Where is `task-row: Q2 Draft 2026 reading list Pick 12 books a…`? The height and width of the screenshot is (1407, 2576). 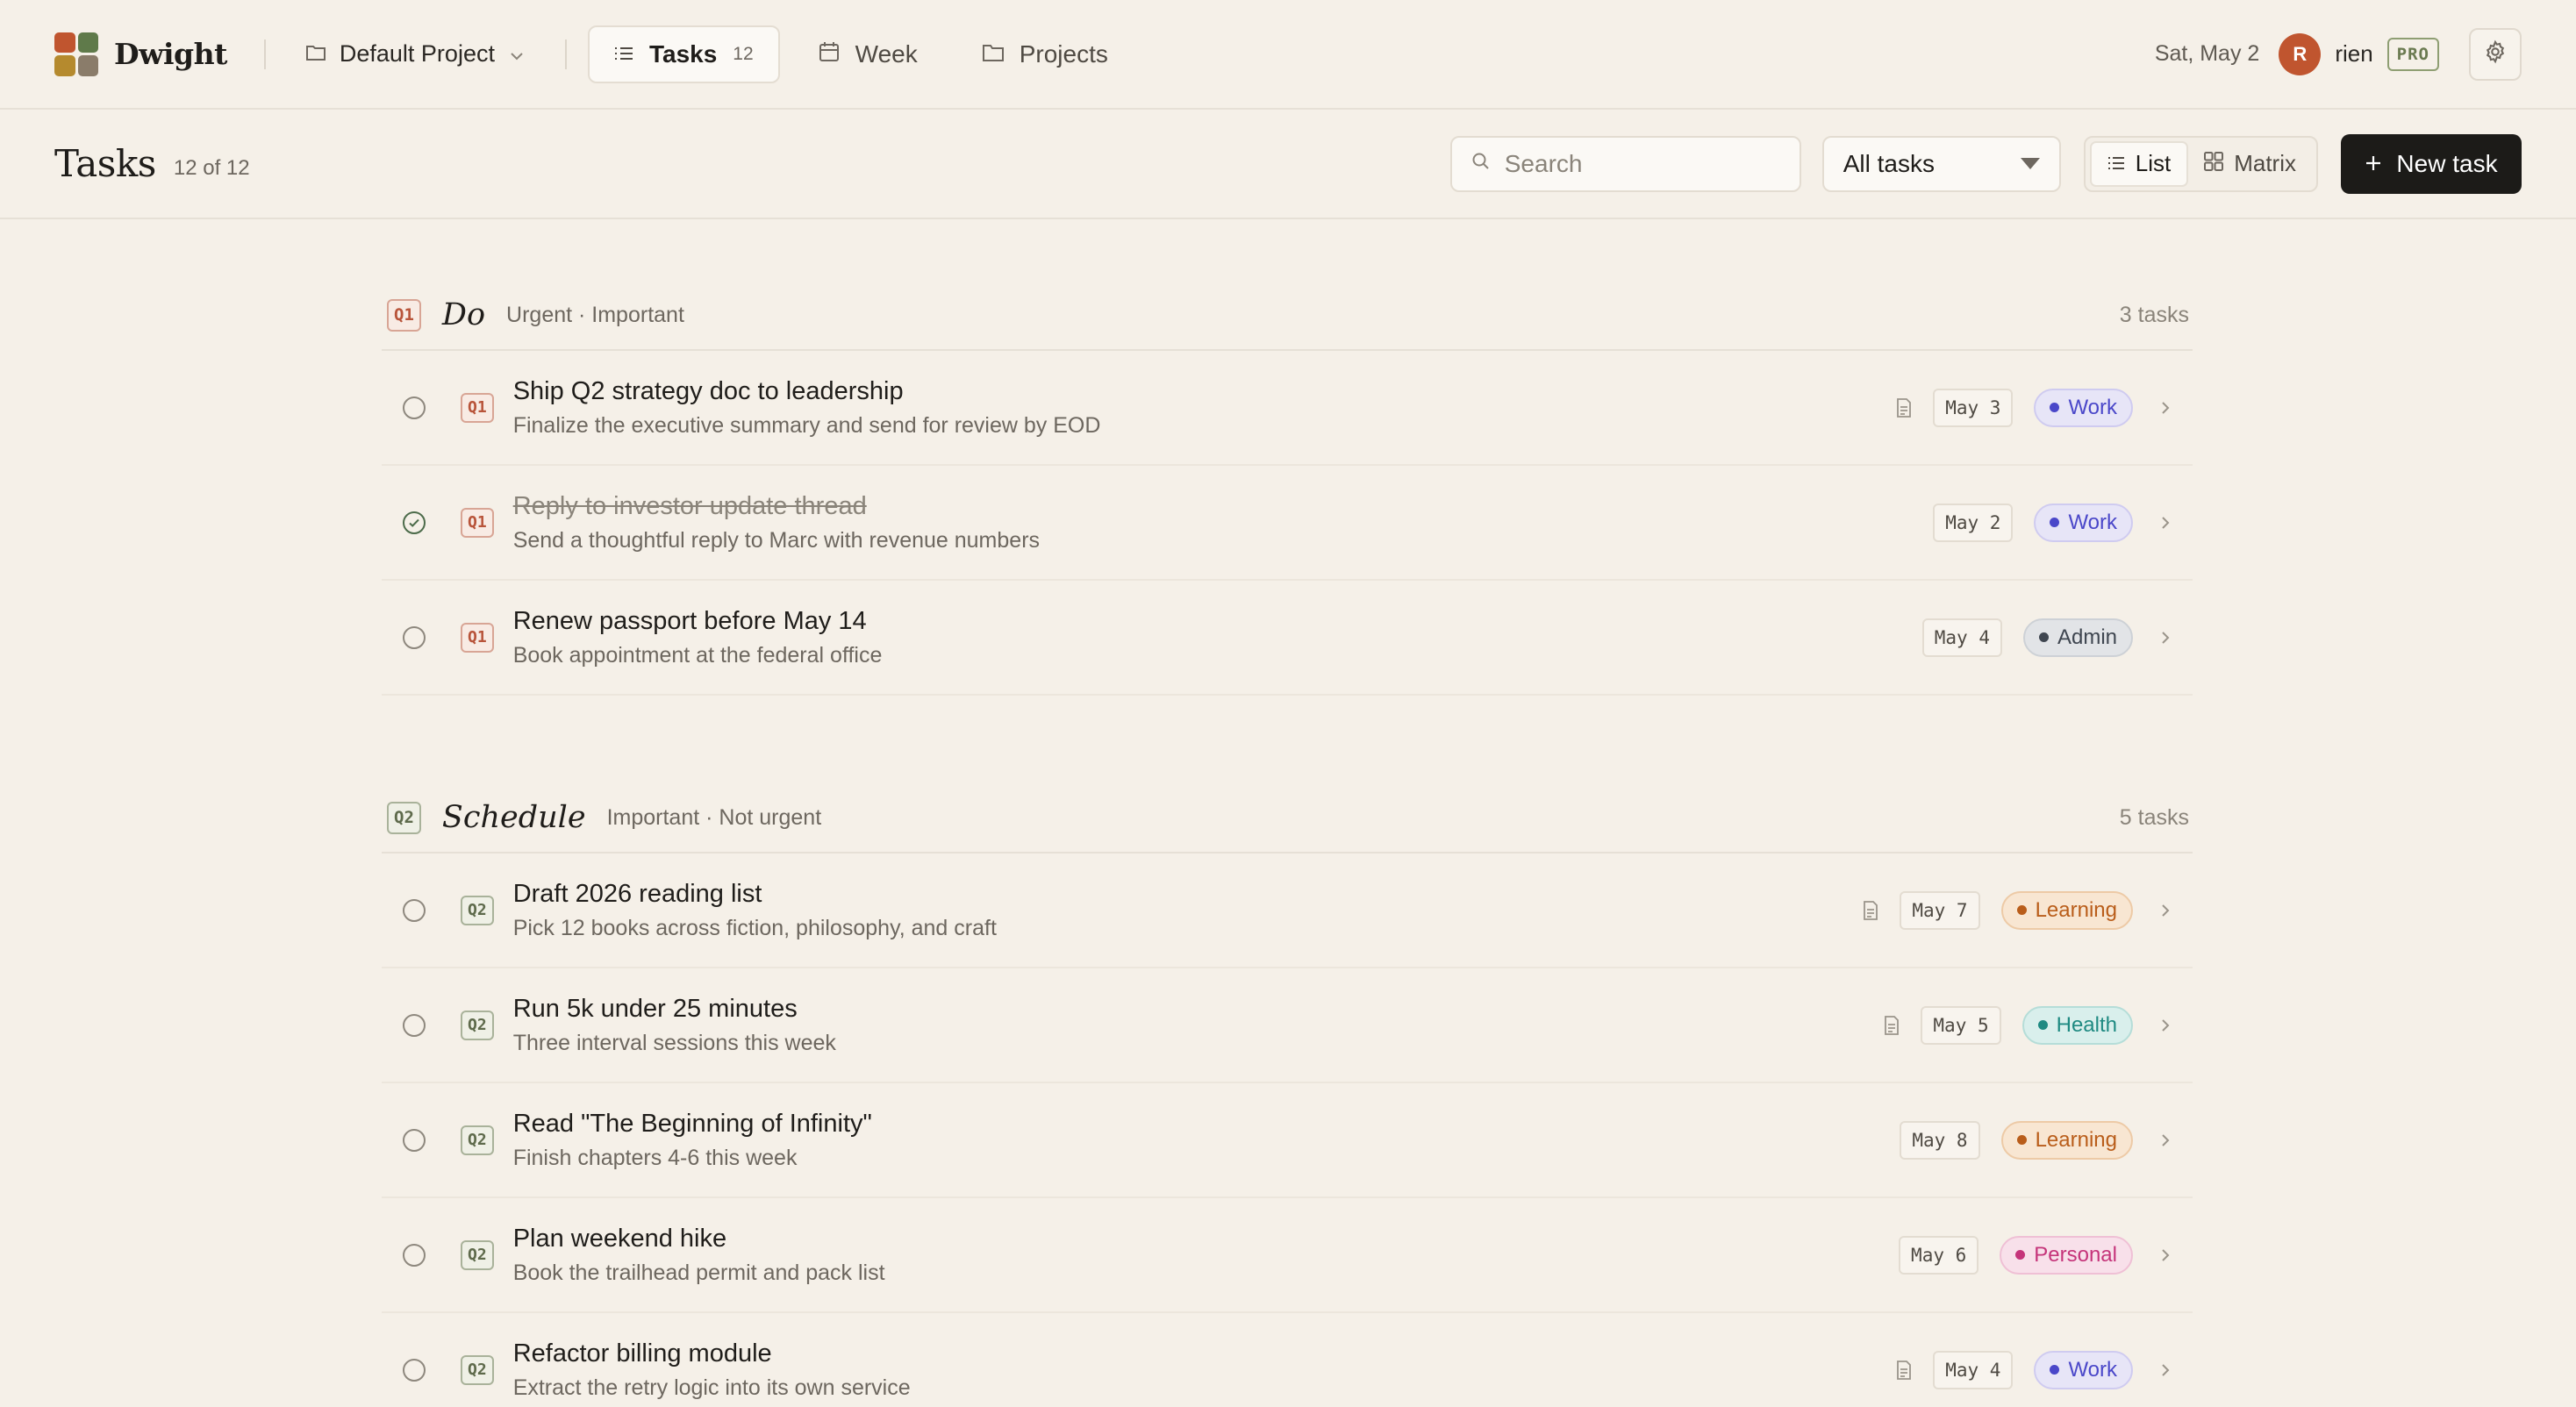
task-row: Q2 Draft 2026 reading list Pick 12 books a… is located at coordinates (1287, 910).